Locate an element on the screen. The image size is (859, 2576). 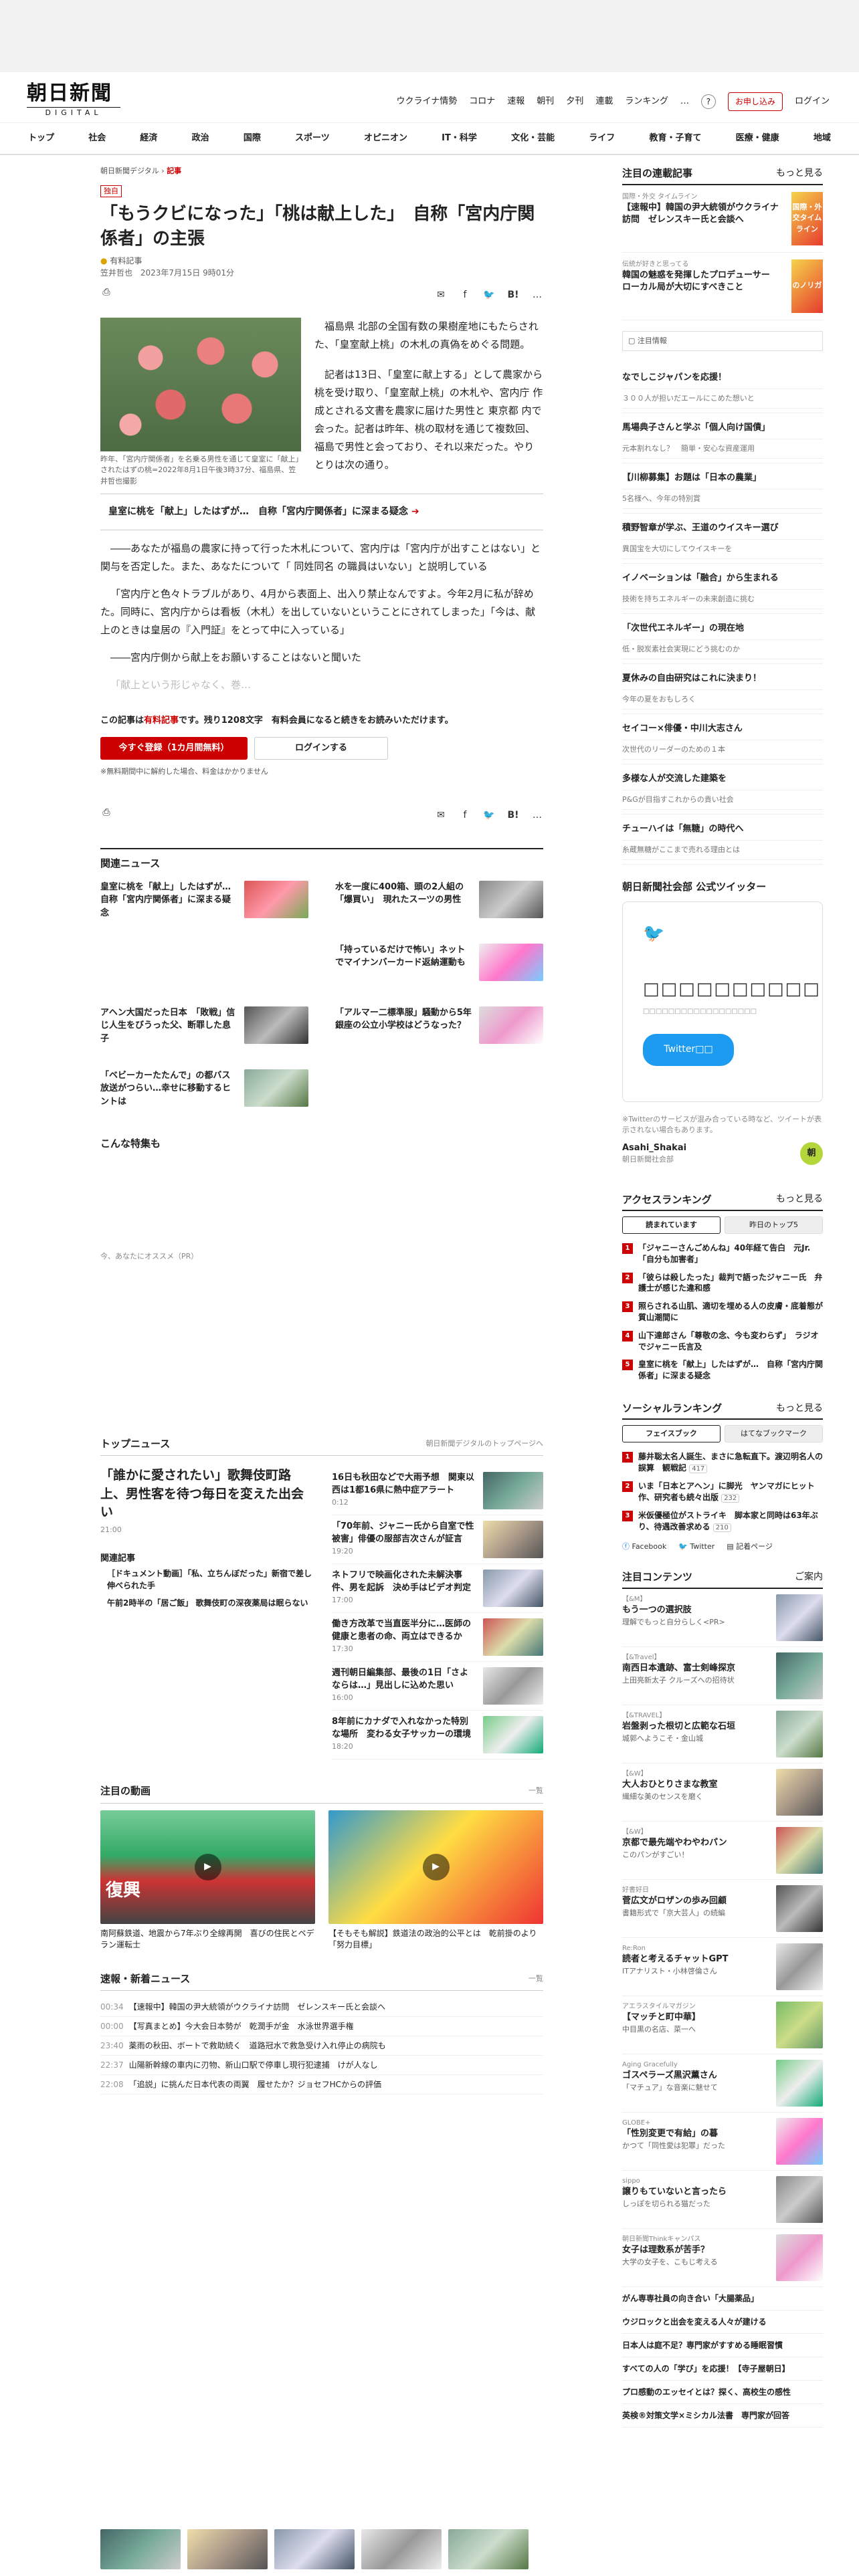
video-item: 復興 ▶ 南阿蘇鉄道、地震から7年ぶり全線再開 喜びの住民とペデラン運転士 is located at coordinates (207, 1881).